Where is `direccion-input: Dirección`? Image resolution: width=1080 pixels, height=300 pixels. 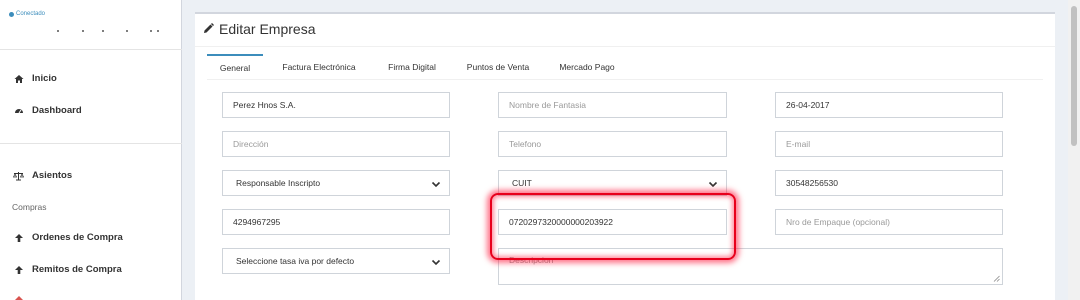 direccion-input: Dirección is located at coordinates (336, 144).